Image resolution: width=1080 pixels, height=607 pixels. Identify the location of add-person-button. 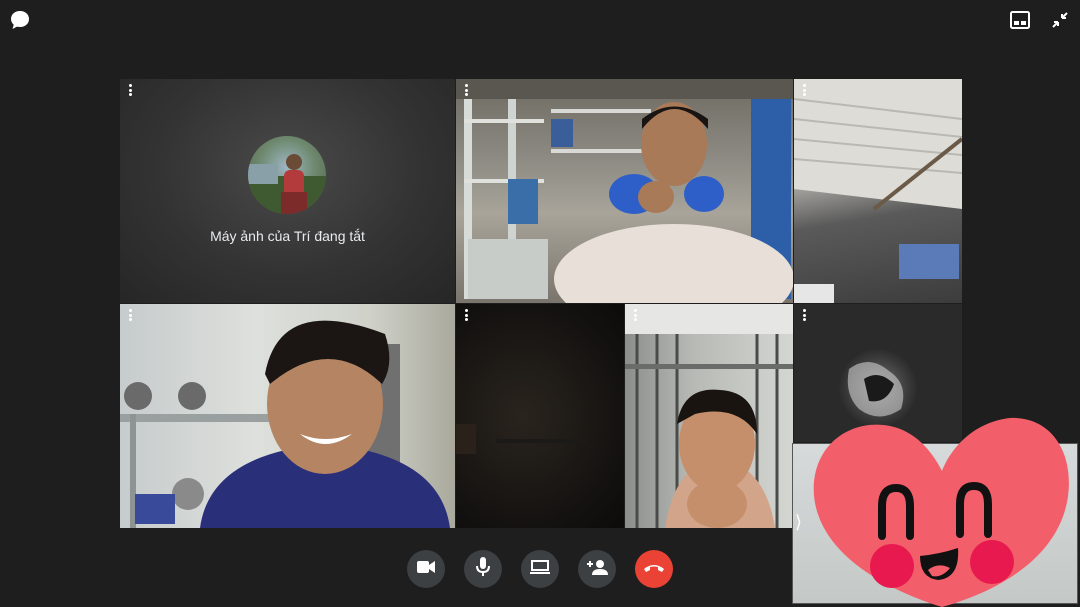
(597, 569).